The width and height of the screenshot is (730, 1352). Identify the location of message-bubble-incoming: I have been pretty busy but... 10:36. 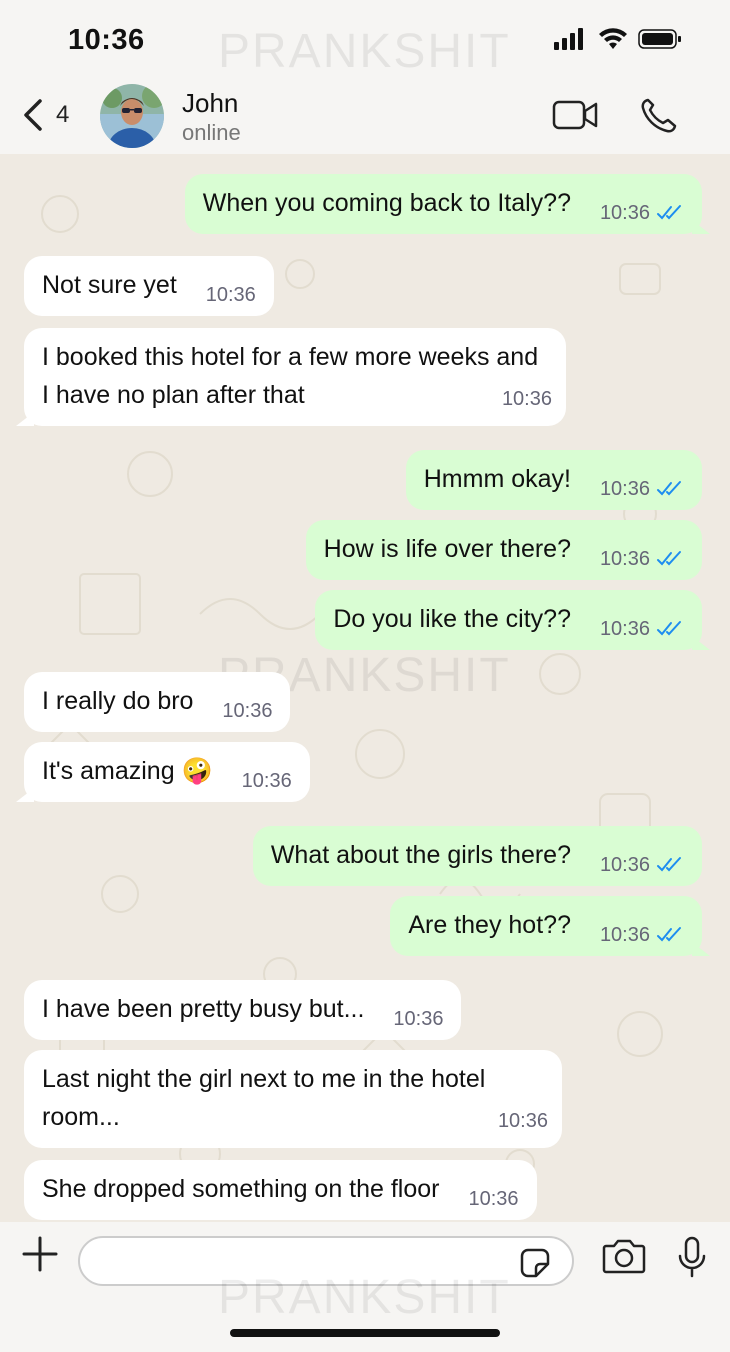
(243, 1010).